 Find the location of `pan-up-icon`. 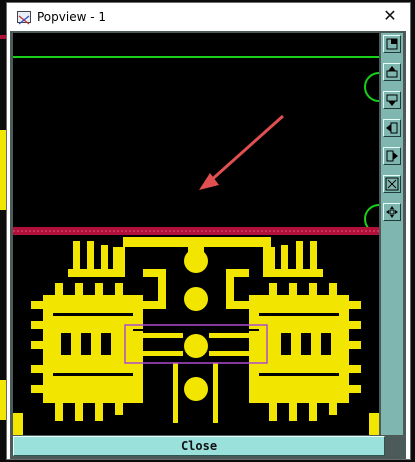

pan-up-icon is located at coordinates (392, 72).